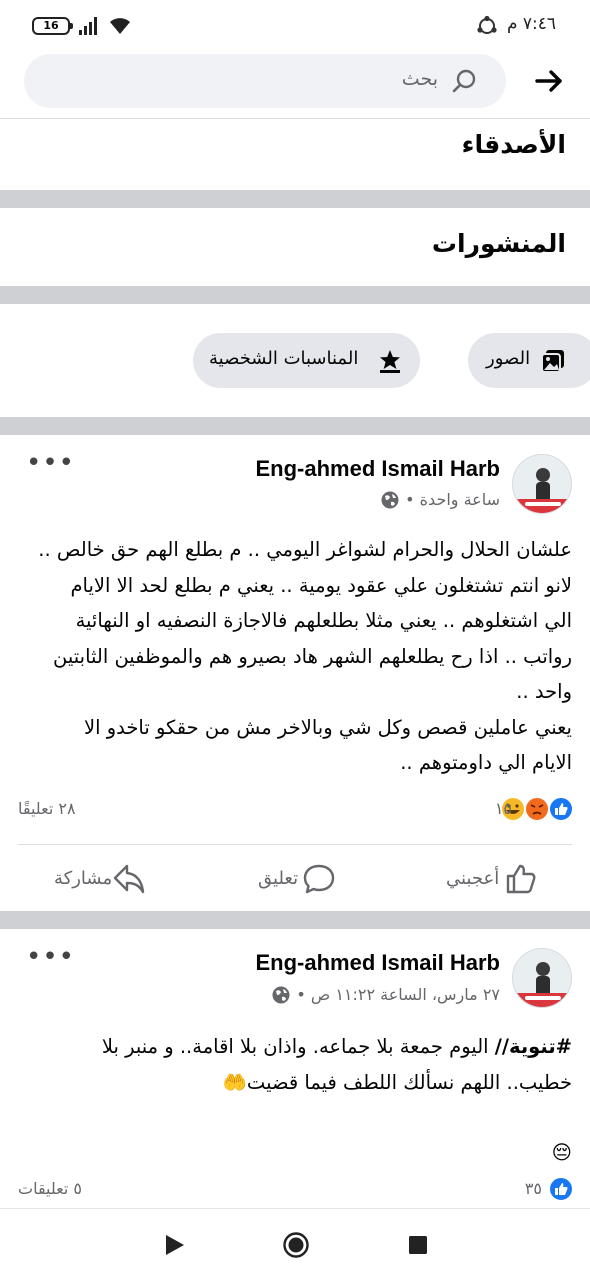  Describe the element at coordinates (265, 81) in the screenshot. I see `search-input: بحث` at that location.